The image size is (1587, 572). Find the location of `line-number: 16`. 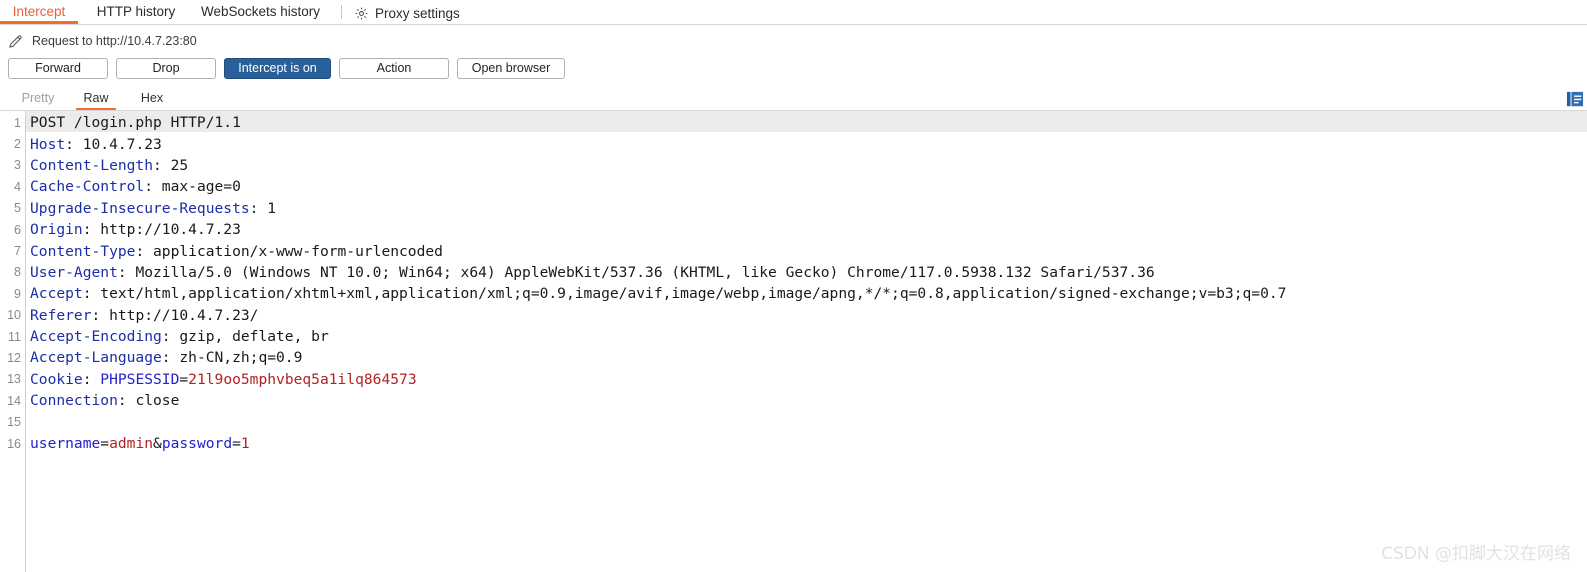

line-number: 16 is located at coordinates (14, 443).